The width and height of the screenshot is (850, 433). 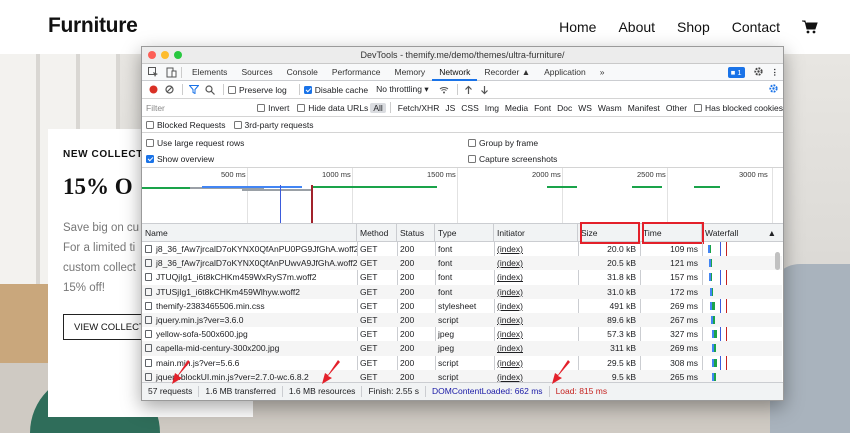 What do you see at coordinates (399, 89) in the screenshot?
I see `throttling-value: No throttling` at bounding box center [399, 89].